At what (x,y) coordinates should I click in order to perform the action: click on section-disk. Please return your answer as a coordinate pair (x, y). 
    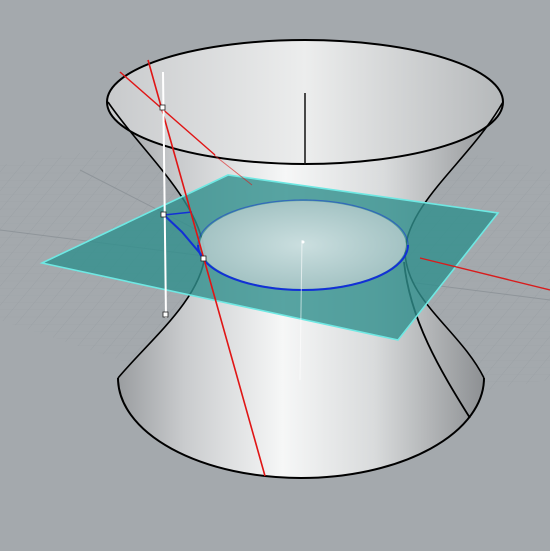
    Looking at the image, I should click on (303, 245).